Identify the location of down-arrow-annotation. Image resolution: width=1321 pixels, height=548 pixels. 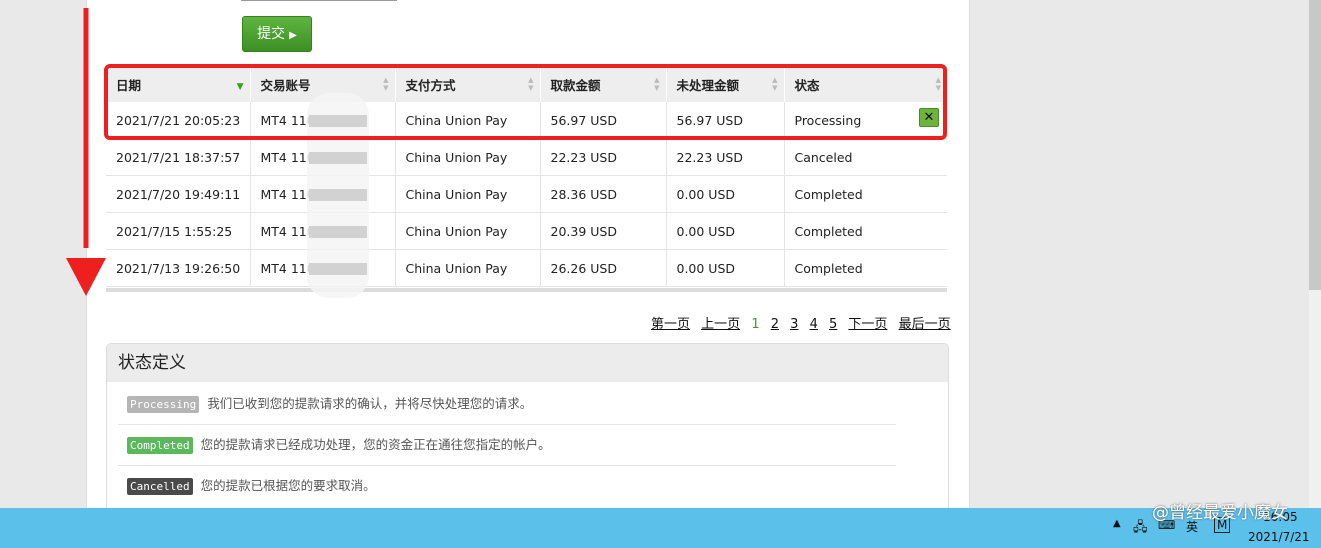
(86, 152).